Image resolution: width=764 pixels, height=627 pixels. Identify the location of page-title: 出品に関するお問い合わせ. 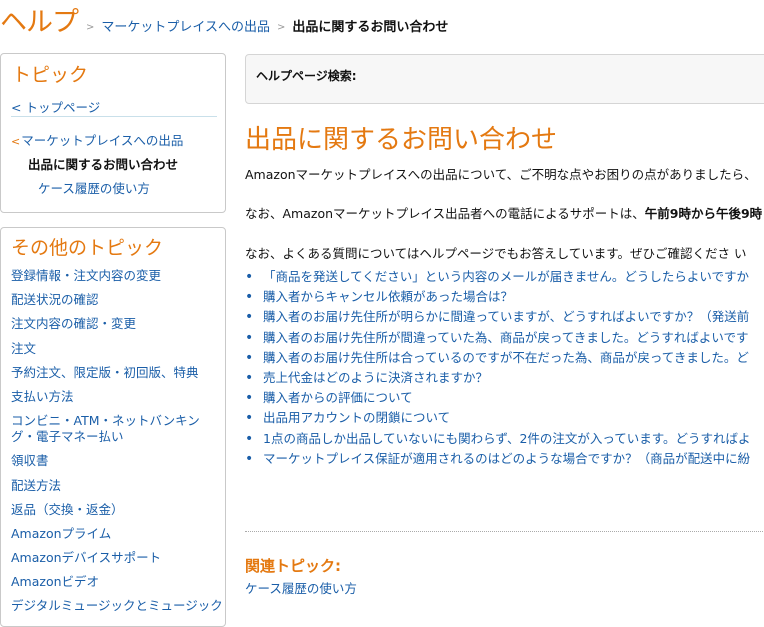
(401, 140).